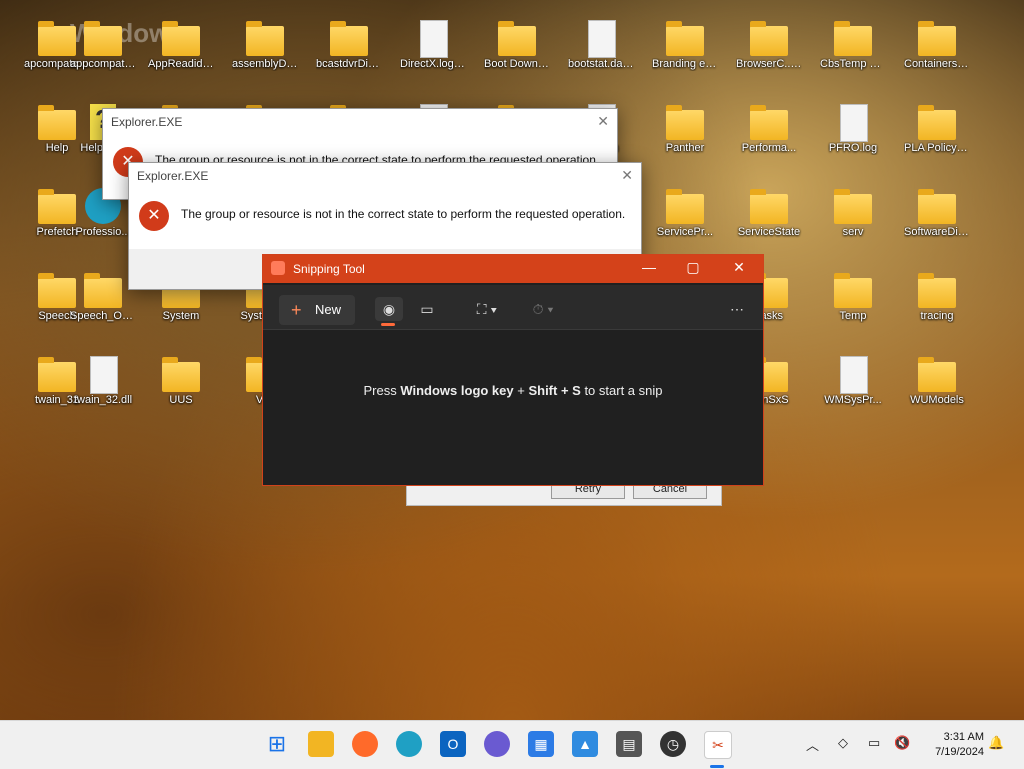  I want to click on copilot-icon, so click(497, 744).